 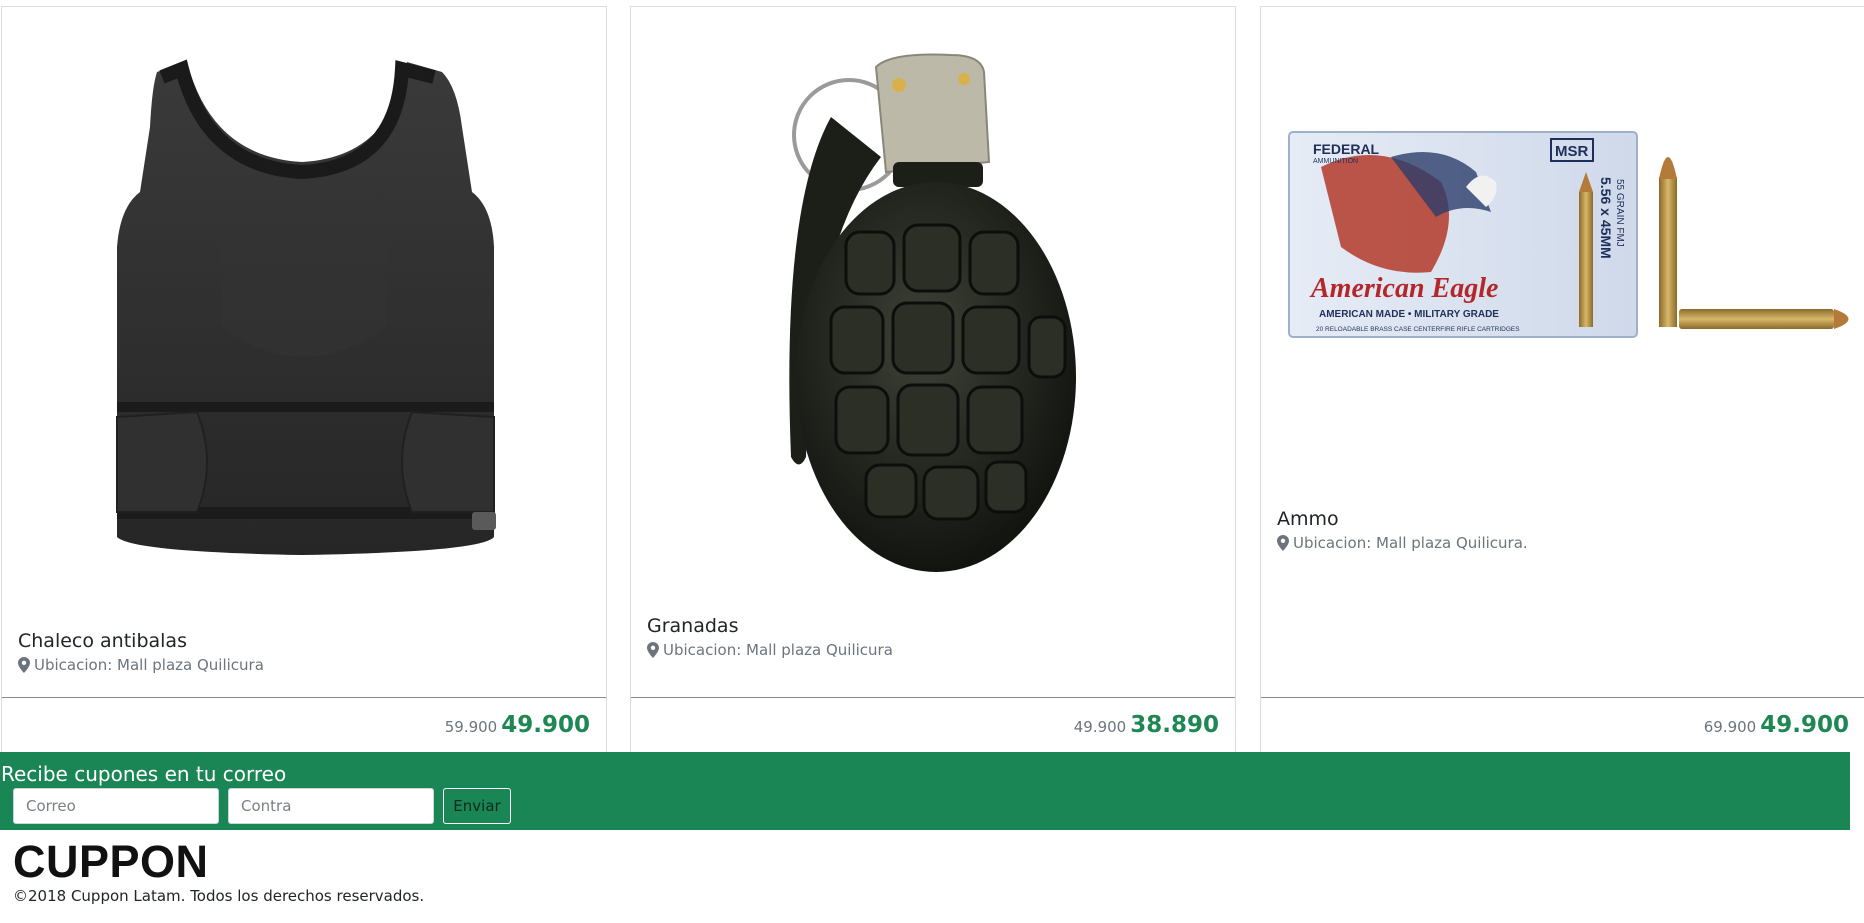 What do you see at coordinates (1308, 519) in the screenshot?
I see `product-title: Ammo` at bounding box center [1308, 519].